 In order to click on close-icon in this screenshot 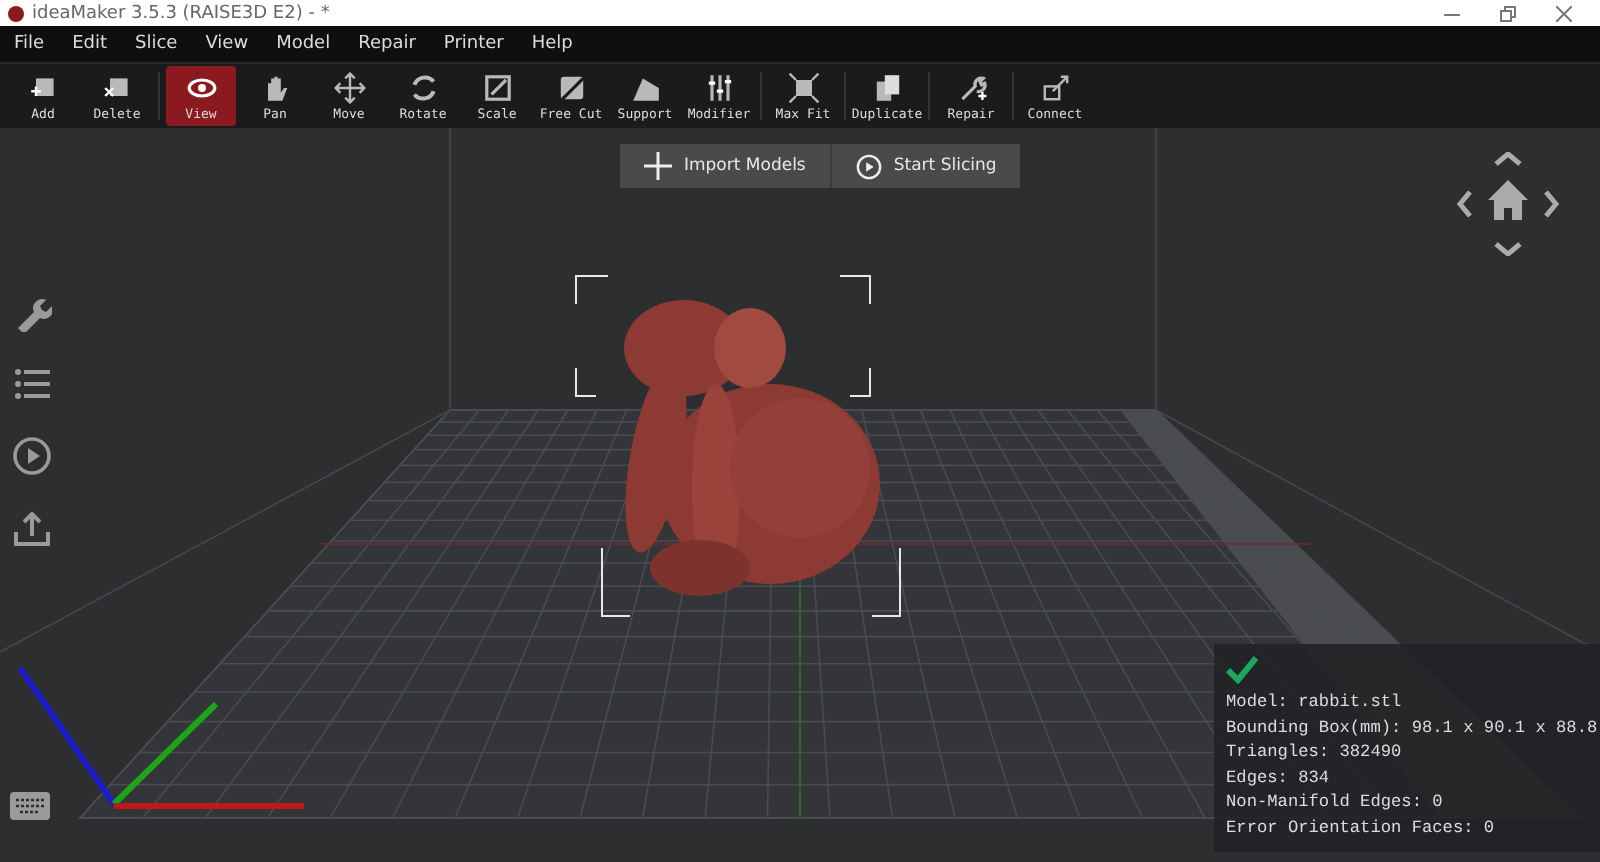, I will do `click(1564, 13)`.